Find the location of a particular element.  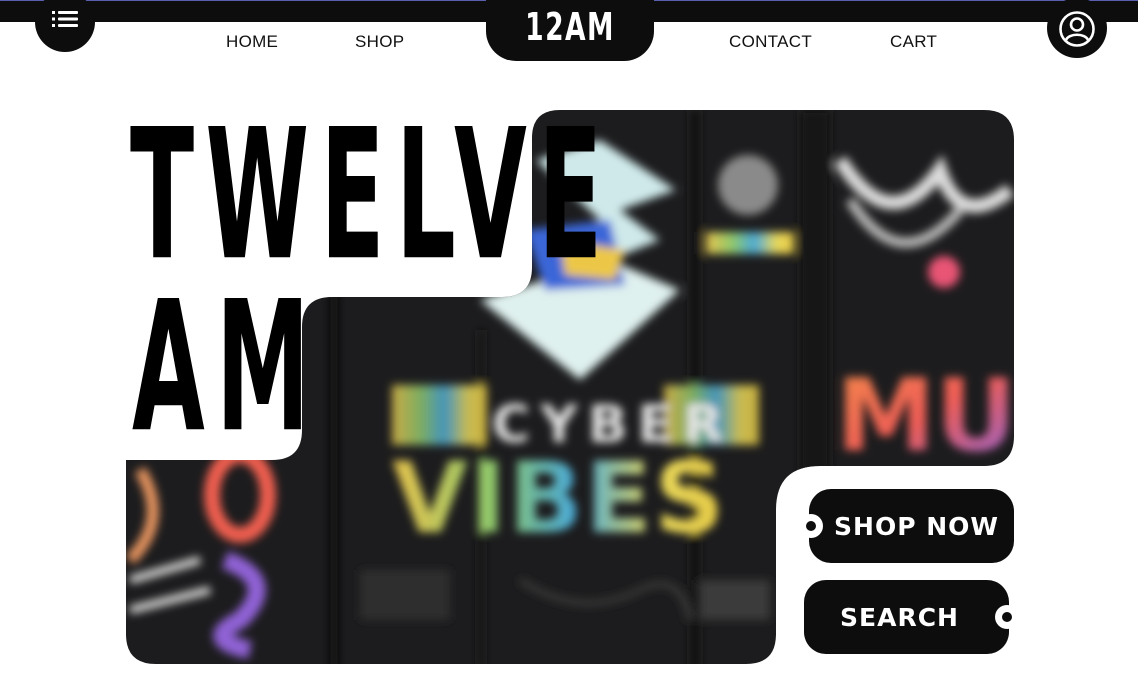

search-label: SEARCH is located at coordinates (899, 617).